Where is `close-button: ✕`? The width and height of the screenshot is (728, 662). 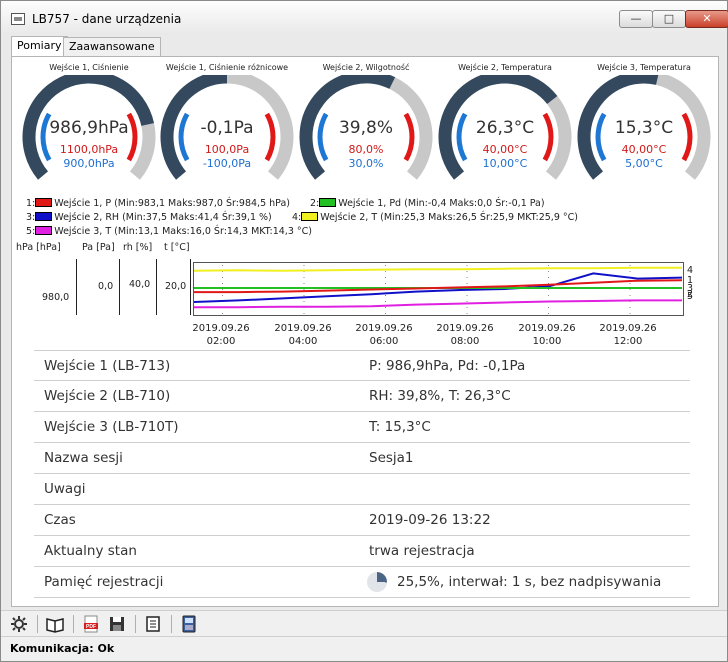
close-button: ✕ is located at coordinates (706, 19).